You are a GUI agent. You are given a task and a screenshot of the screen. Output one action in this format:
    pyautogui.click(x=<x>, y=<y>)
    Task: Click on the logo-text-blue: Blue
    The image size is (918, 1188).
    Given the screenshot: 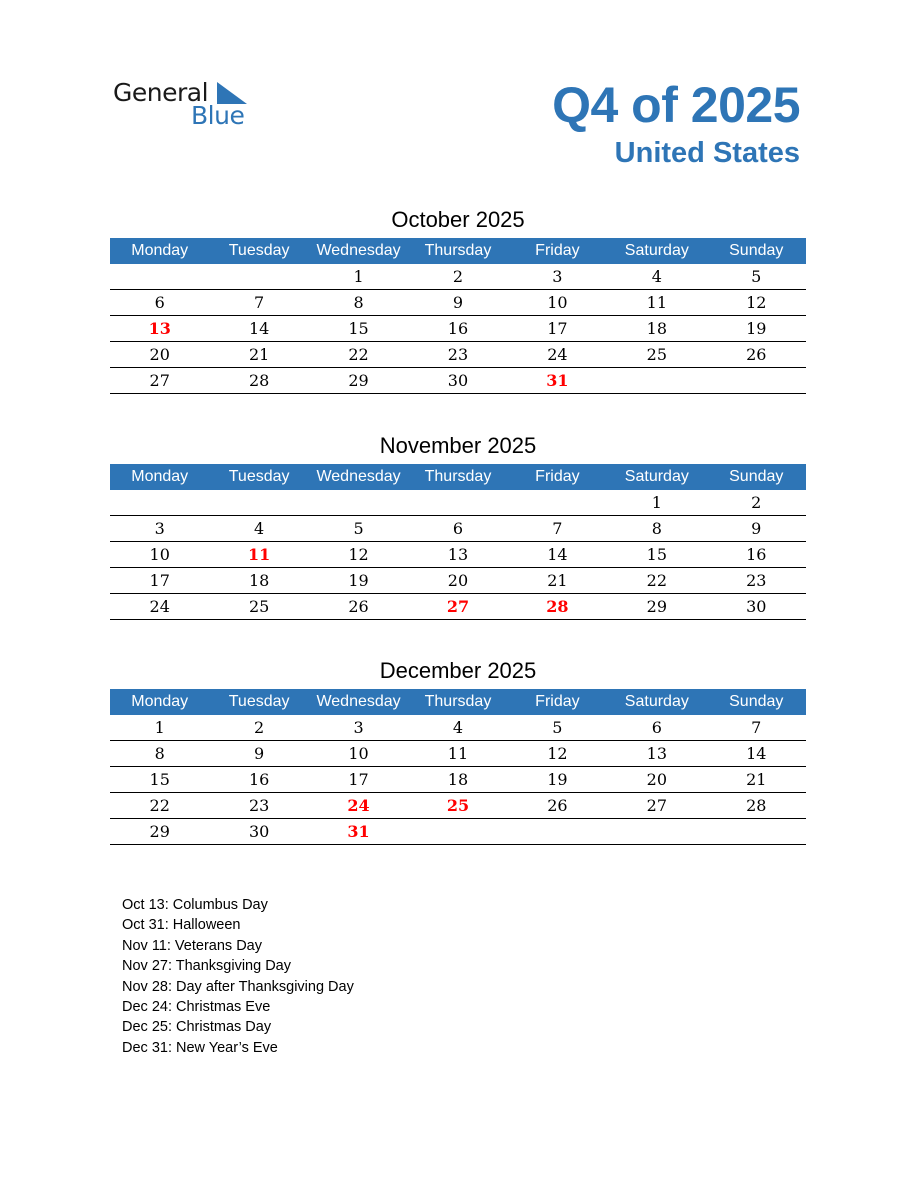 What is the action you would take?
    pyautogui.click(x=218, y=115)
    